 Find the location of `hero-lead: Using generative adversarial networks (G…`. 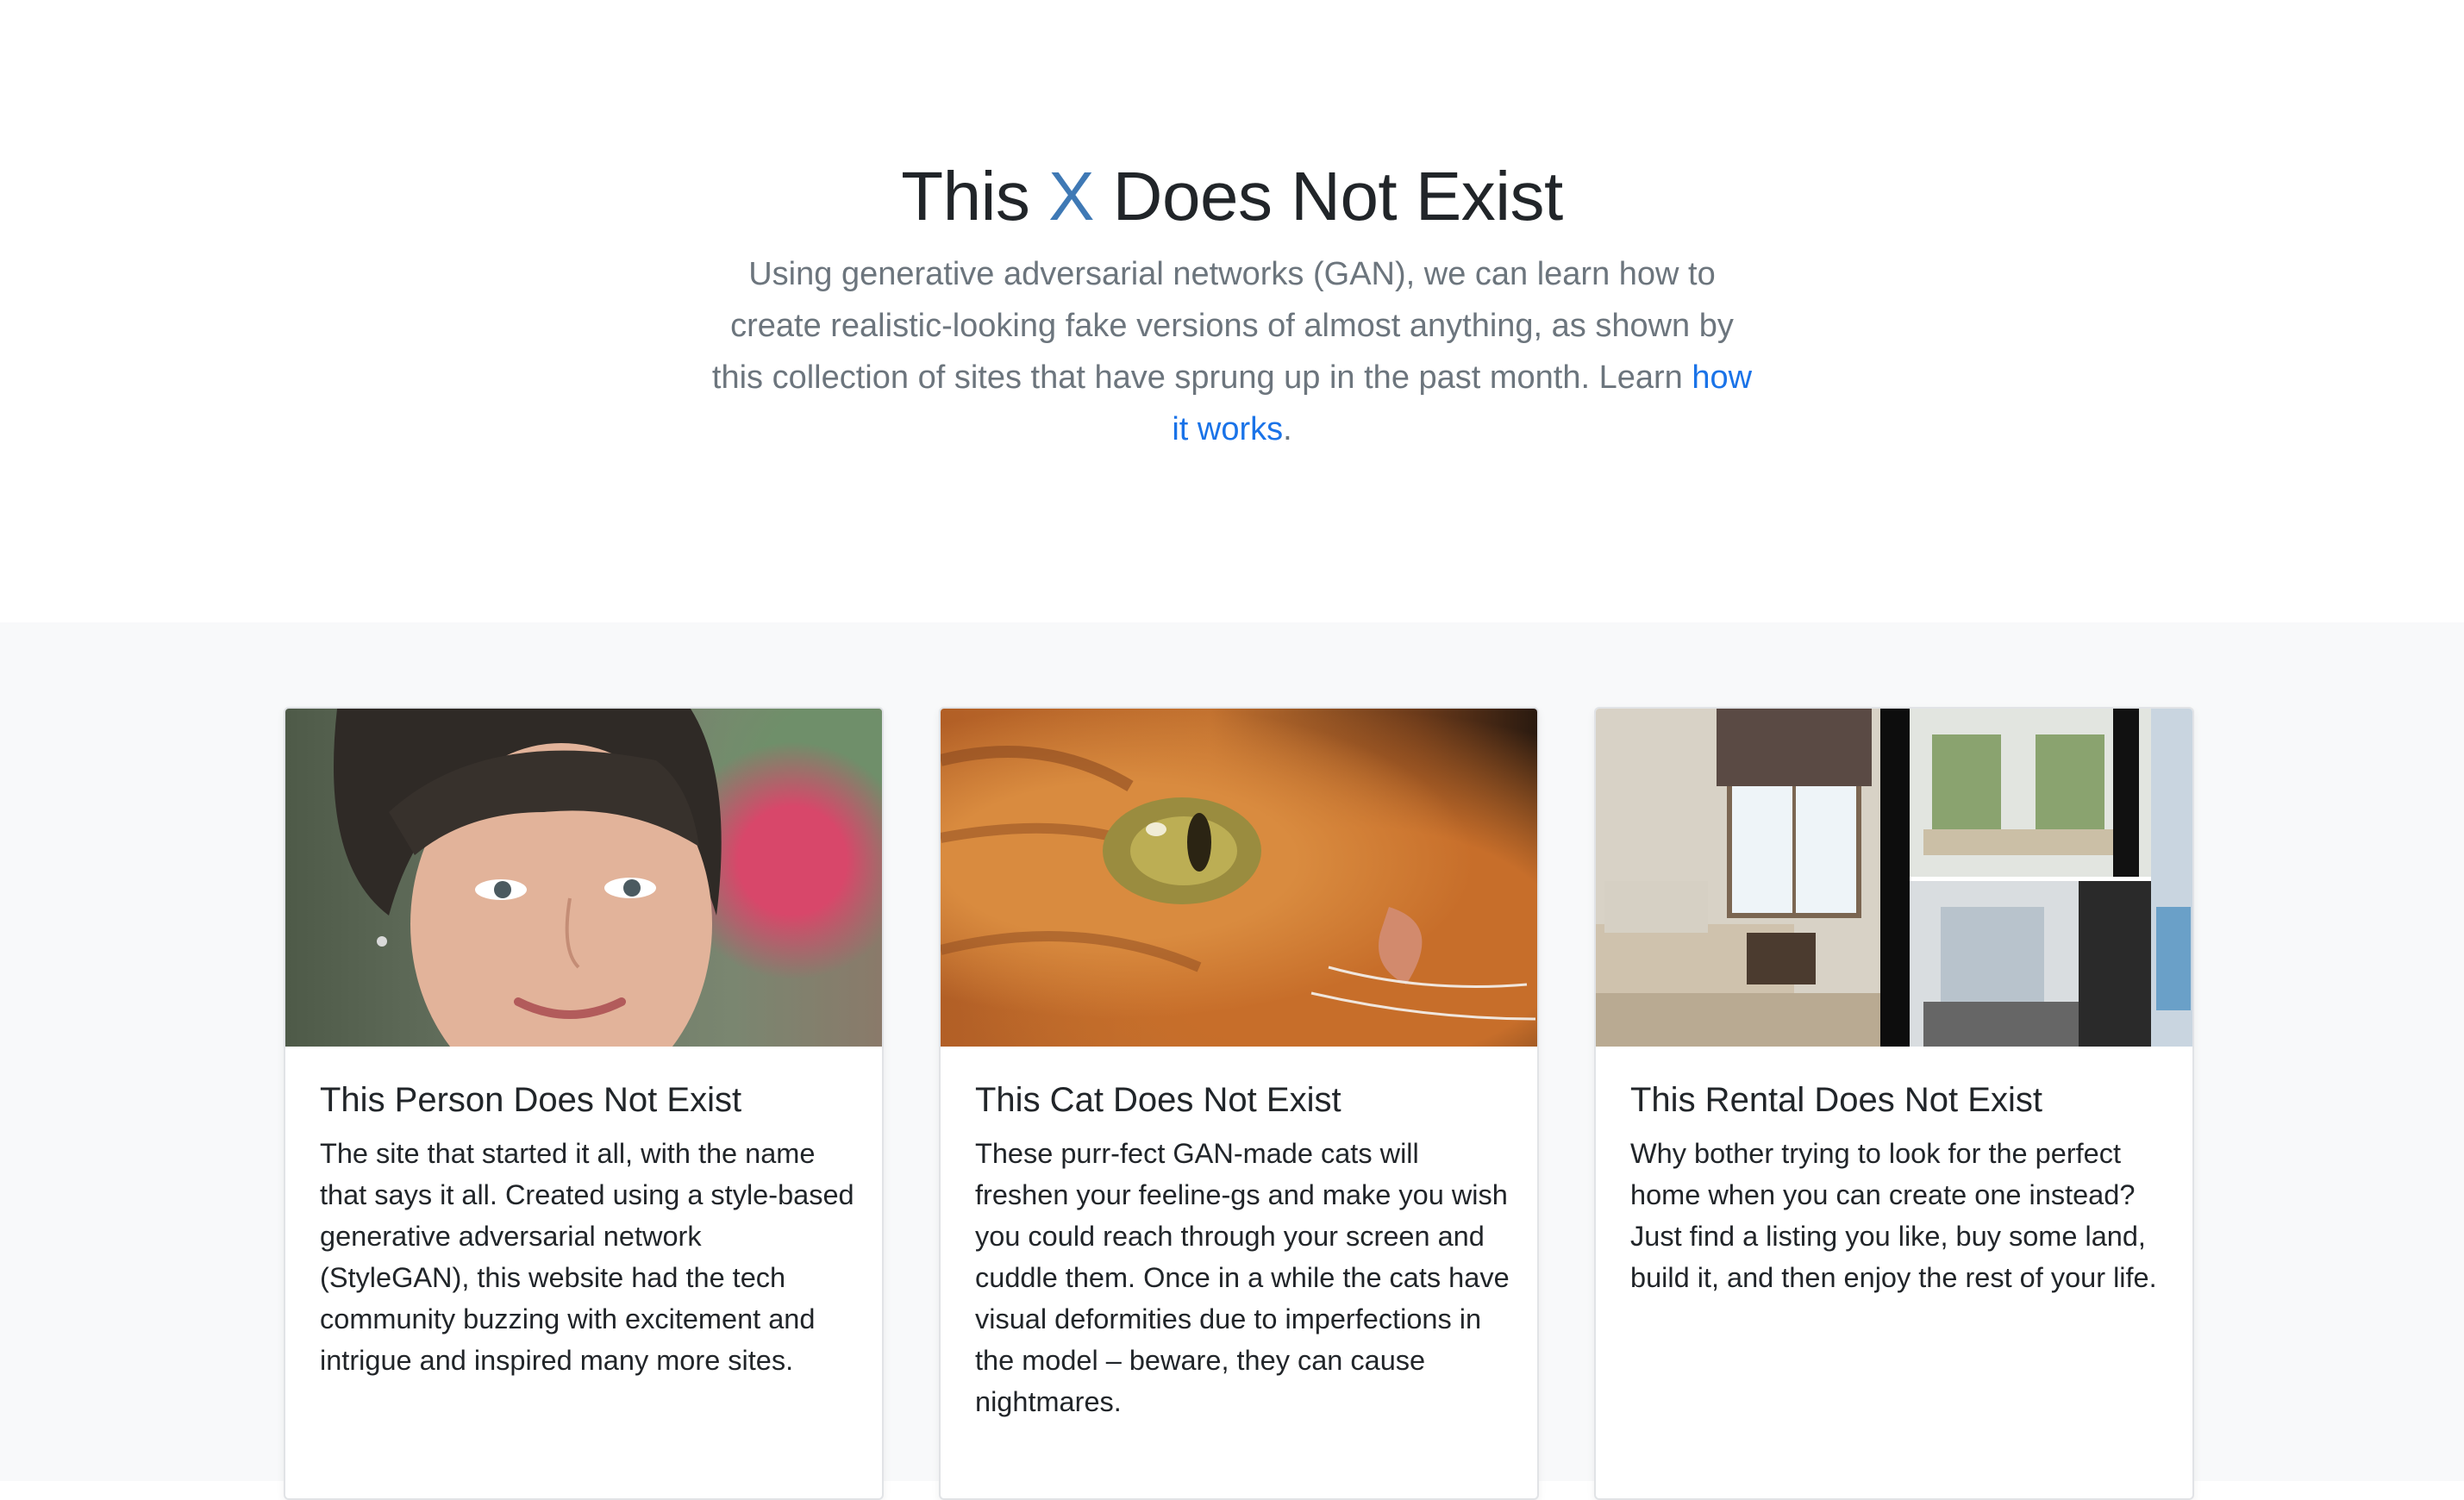

hero-lead: Using generative adversarial networks (G… is located at coordinates (1232, 351).